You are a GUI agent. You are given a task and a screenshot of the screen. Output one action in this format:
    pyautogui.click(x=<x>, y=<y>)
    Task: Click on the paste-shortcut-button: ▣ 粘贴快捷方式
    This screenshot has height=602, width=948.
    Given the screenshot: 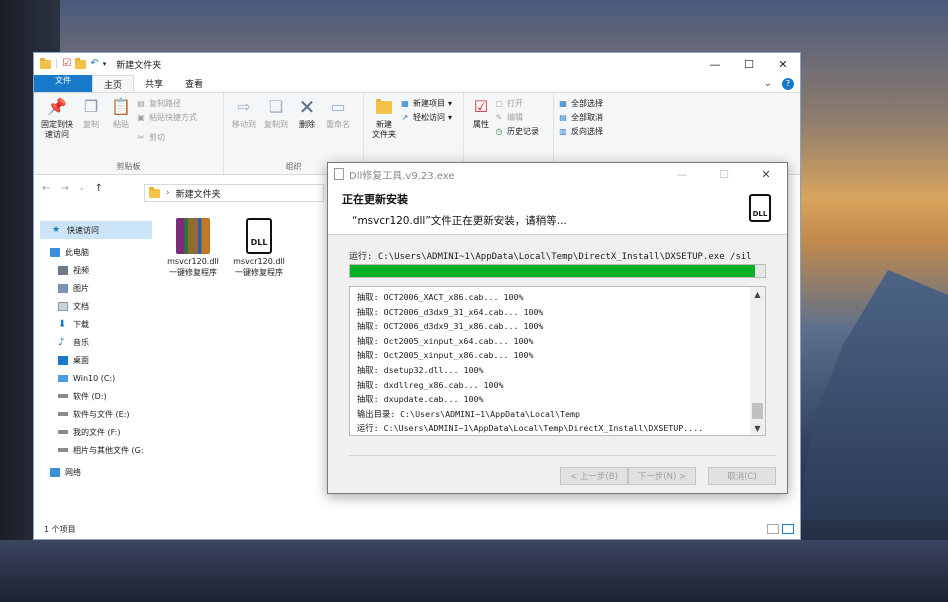 What is the action you would take?
    pyautogui.click(x=166, y=117)
    